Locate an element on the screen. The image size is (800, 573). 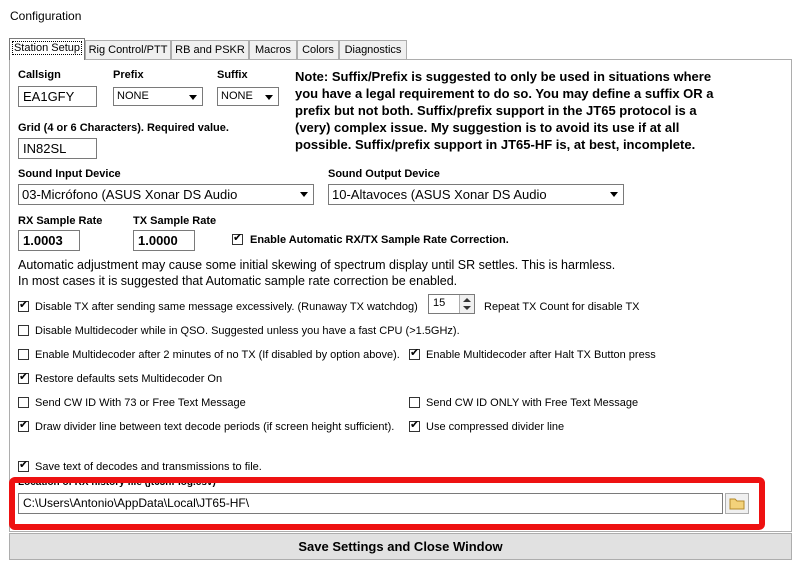
rx-sample-rate-label: RX Sample Rate is located at coordinates (60, 221).